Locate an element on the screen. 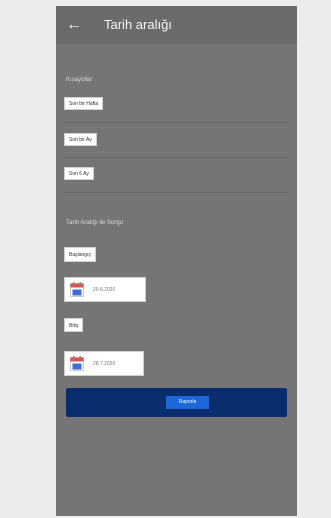 This screenshot has height=518, width=331. end-date-field: 28.7.2020 is located at coordinates (104, 363).